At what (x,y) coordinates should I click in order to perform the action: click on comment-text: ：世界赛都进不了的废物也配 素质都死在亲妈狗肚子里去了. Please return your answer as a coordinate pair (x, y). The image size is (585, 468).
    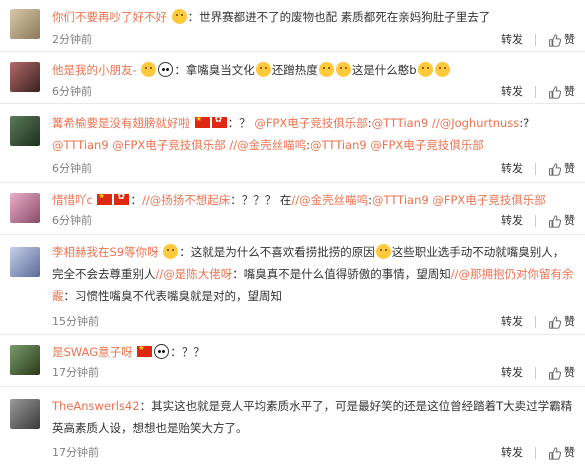
    Looking at the image, I should click on (339, 17).